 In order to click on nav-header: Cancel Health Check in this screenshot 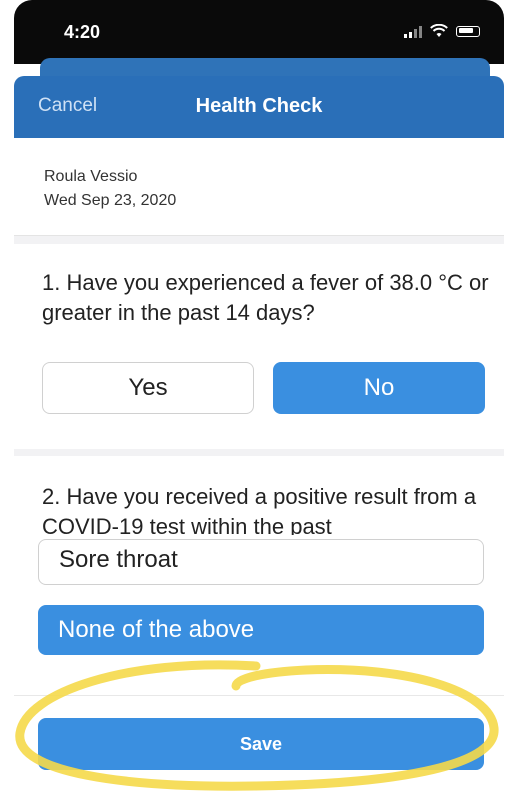, I will do `click(259, 107)`.